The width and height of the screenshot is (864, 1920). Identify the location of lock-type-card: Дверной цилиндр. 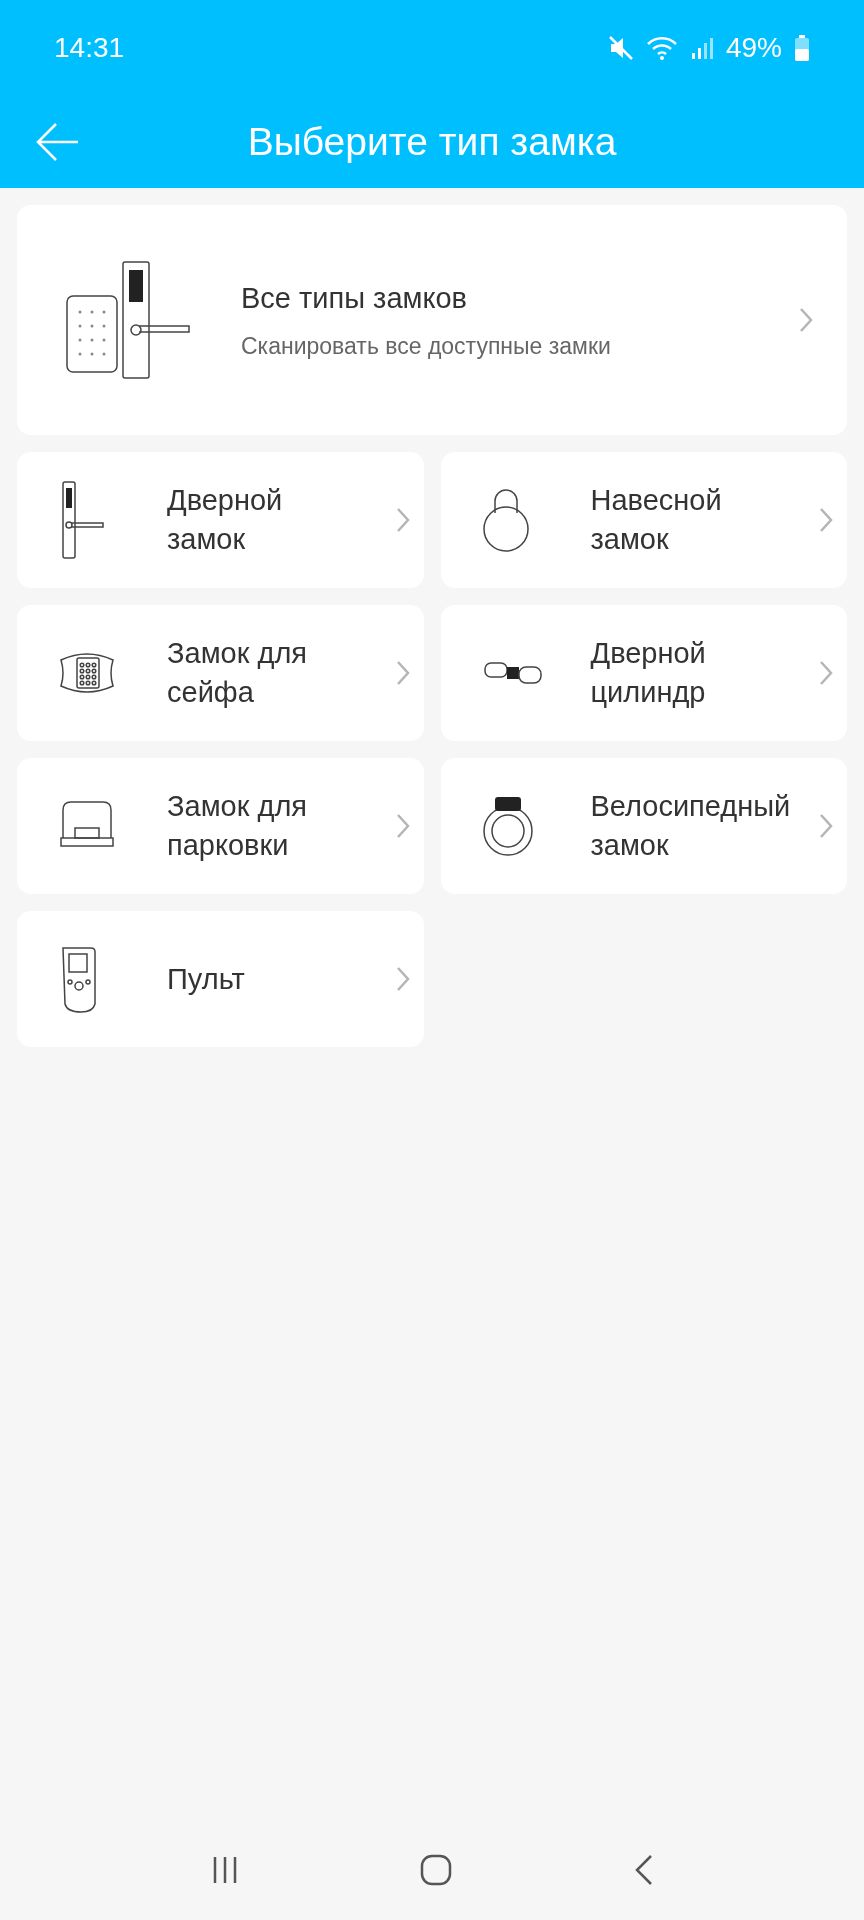
(643, 673).